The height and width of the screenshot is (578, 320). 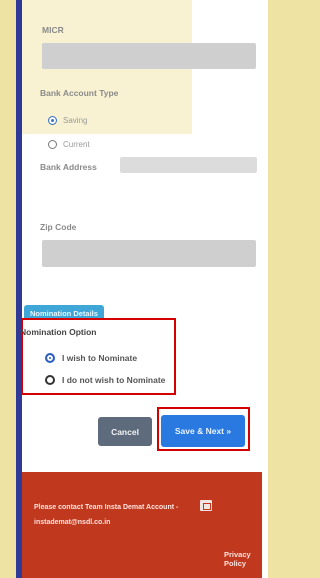 I want to click on micr-input, so click(x=149, y=56).